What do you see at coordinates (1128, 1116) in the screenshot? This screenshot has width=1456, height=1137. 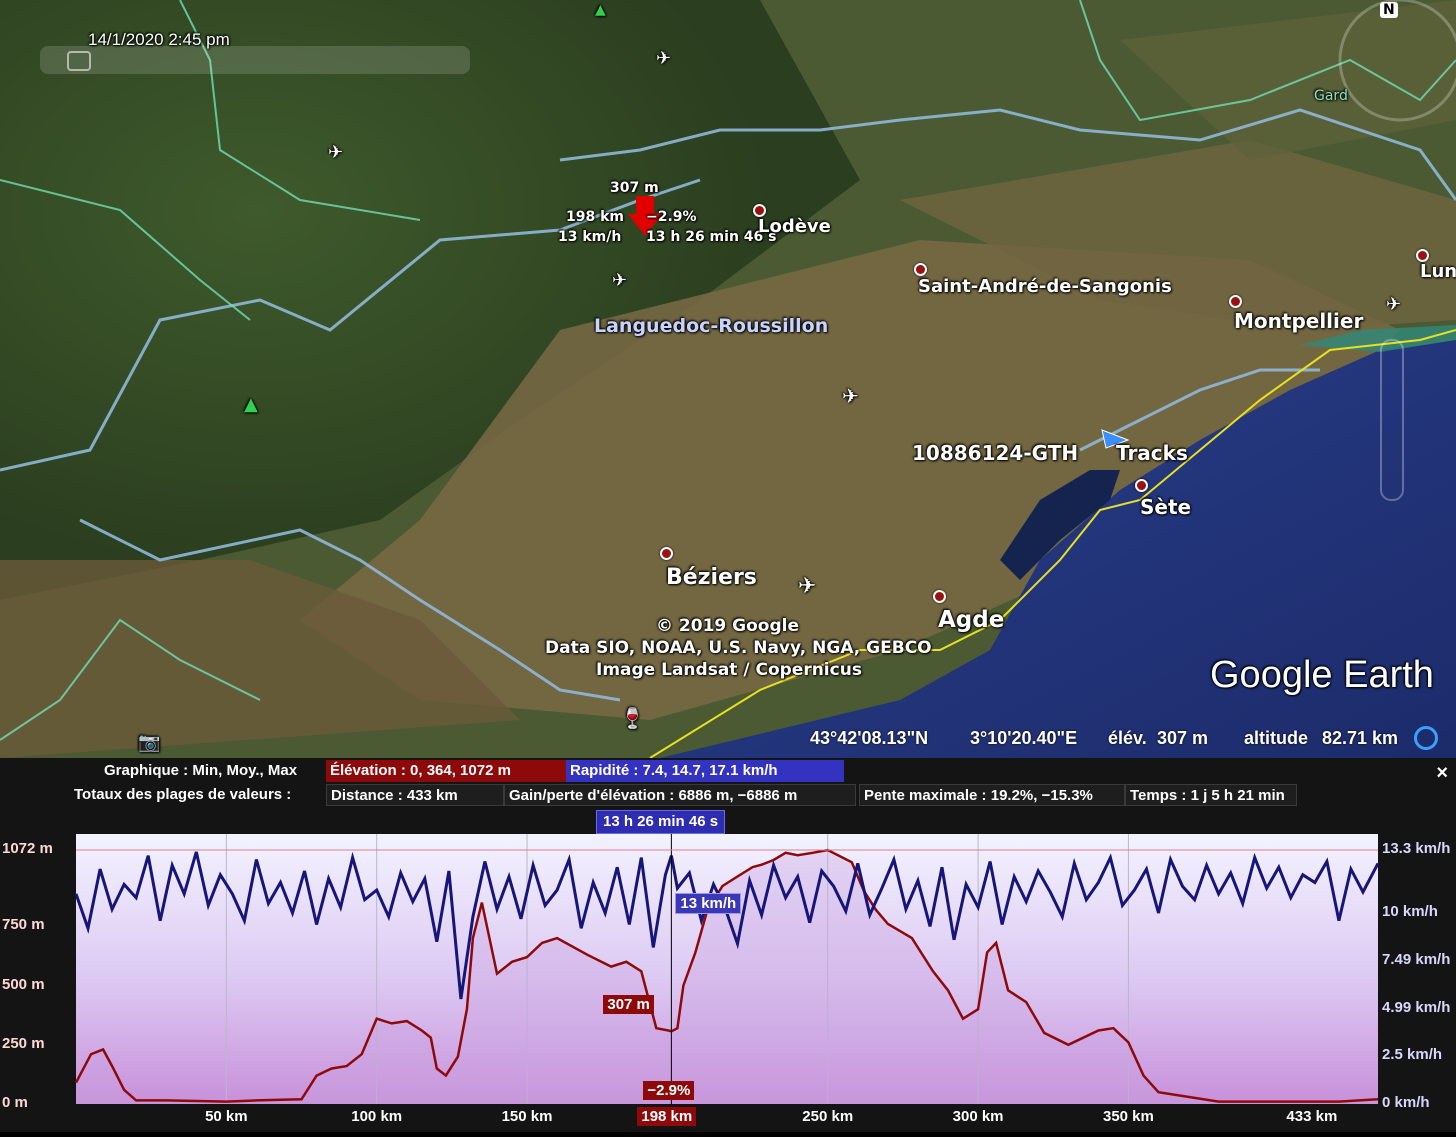 I see `x-tick: 350 km` at bounding box center [1128, 1116].